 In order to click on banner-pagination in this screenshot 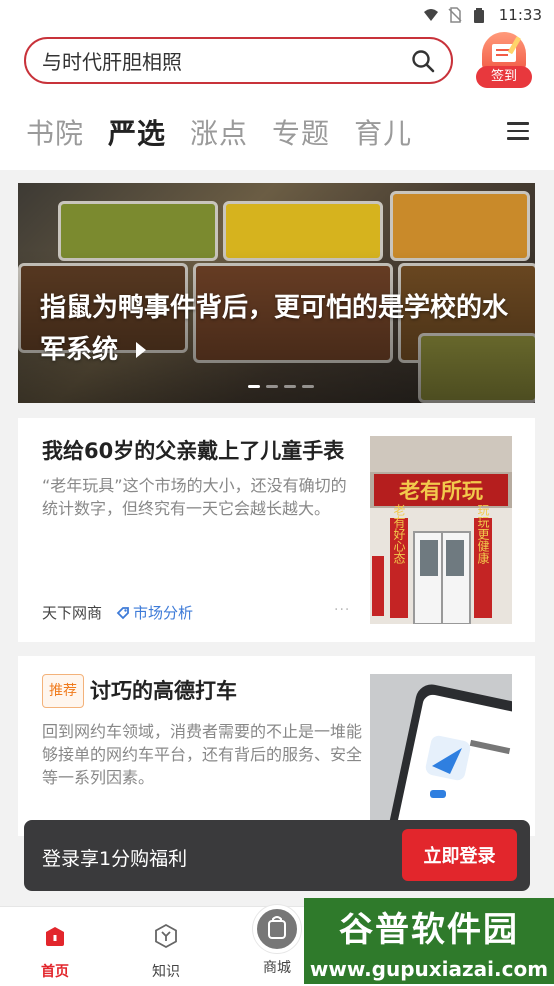, I will do `click(281, 386)`.